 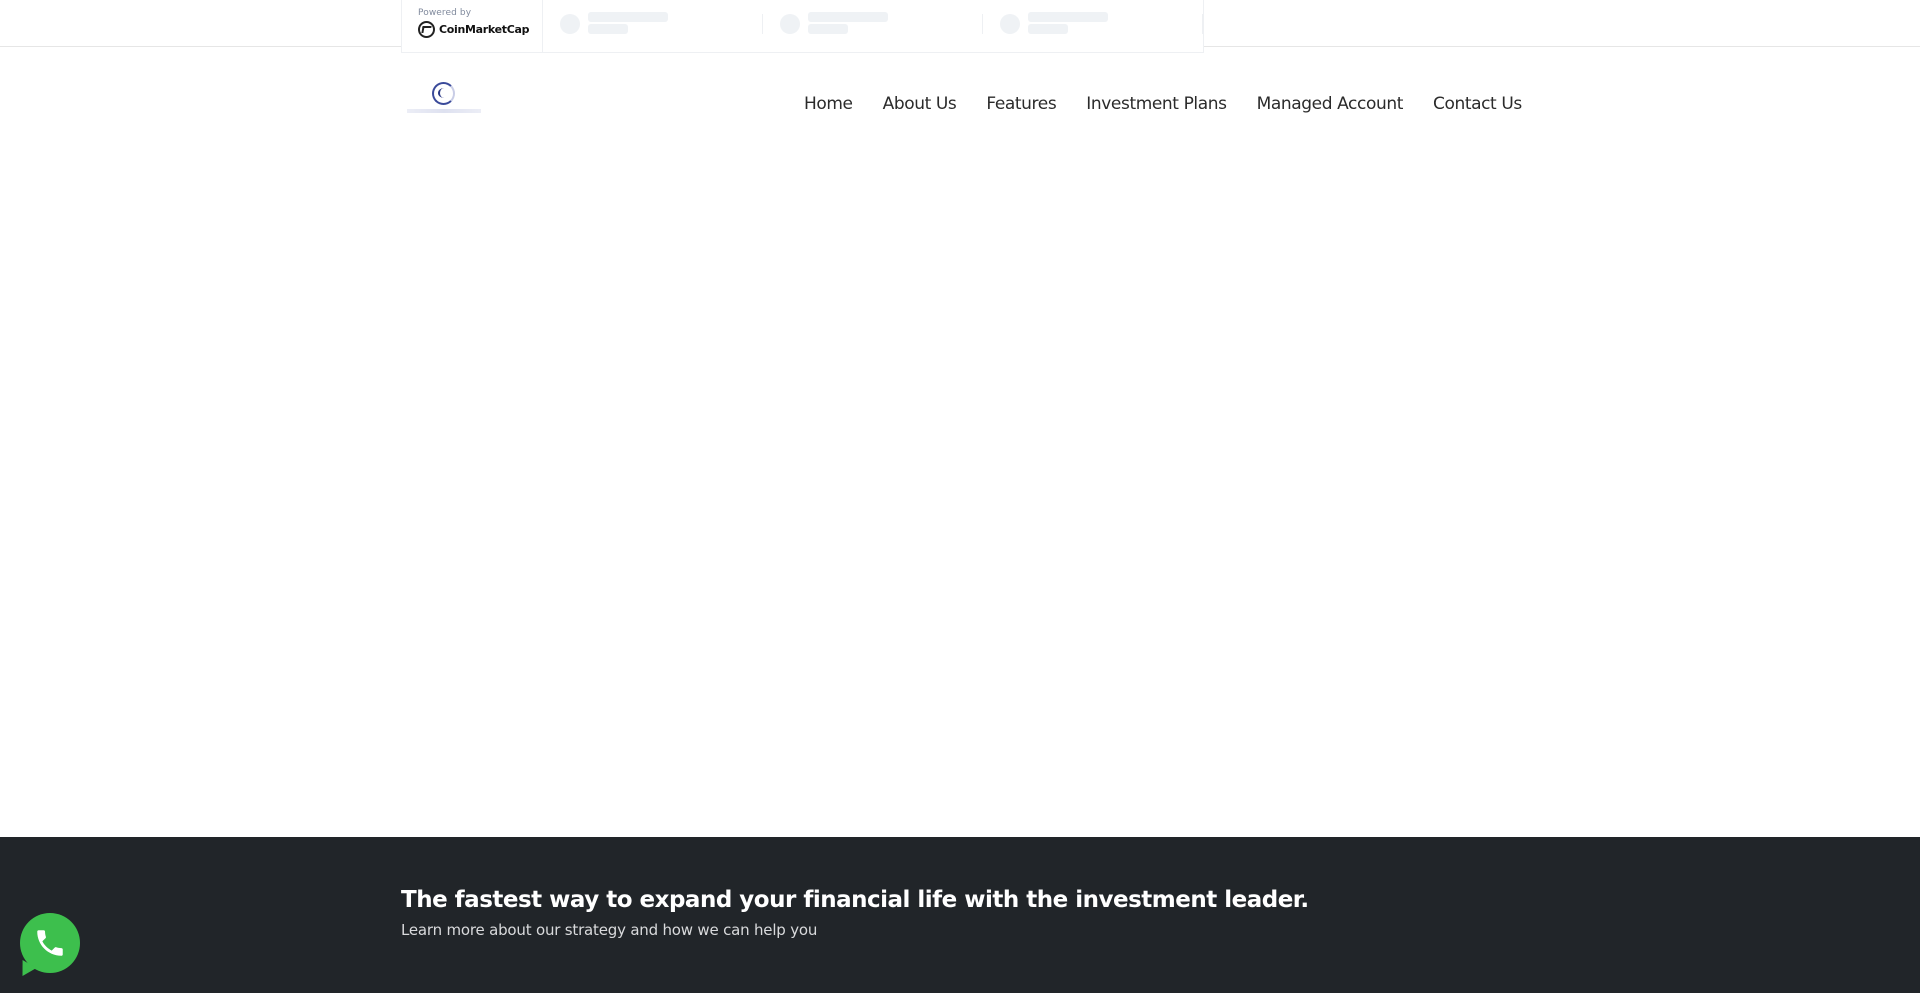 What do you see at coordinates (828, 104) in the screenshot?
I see `nav-item-home: Home` at bounding box center [828, 104].